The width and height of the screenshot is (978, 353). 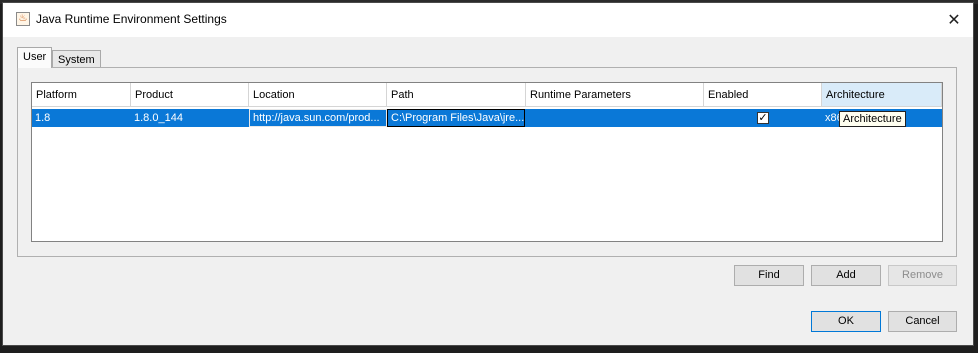 What do you see at coordinates (190, 95) in the screenshot?
I see `column-header-product: Product` at bounding box center [190, 95].